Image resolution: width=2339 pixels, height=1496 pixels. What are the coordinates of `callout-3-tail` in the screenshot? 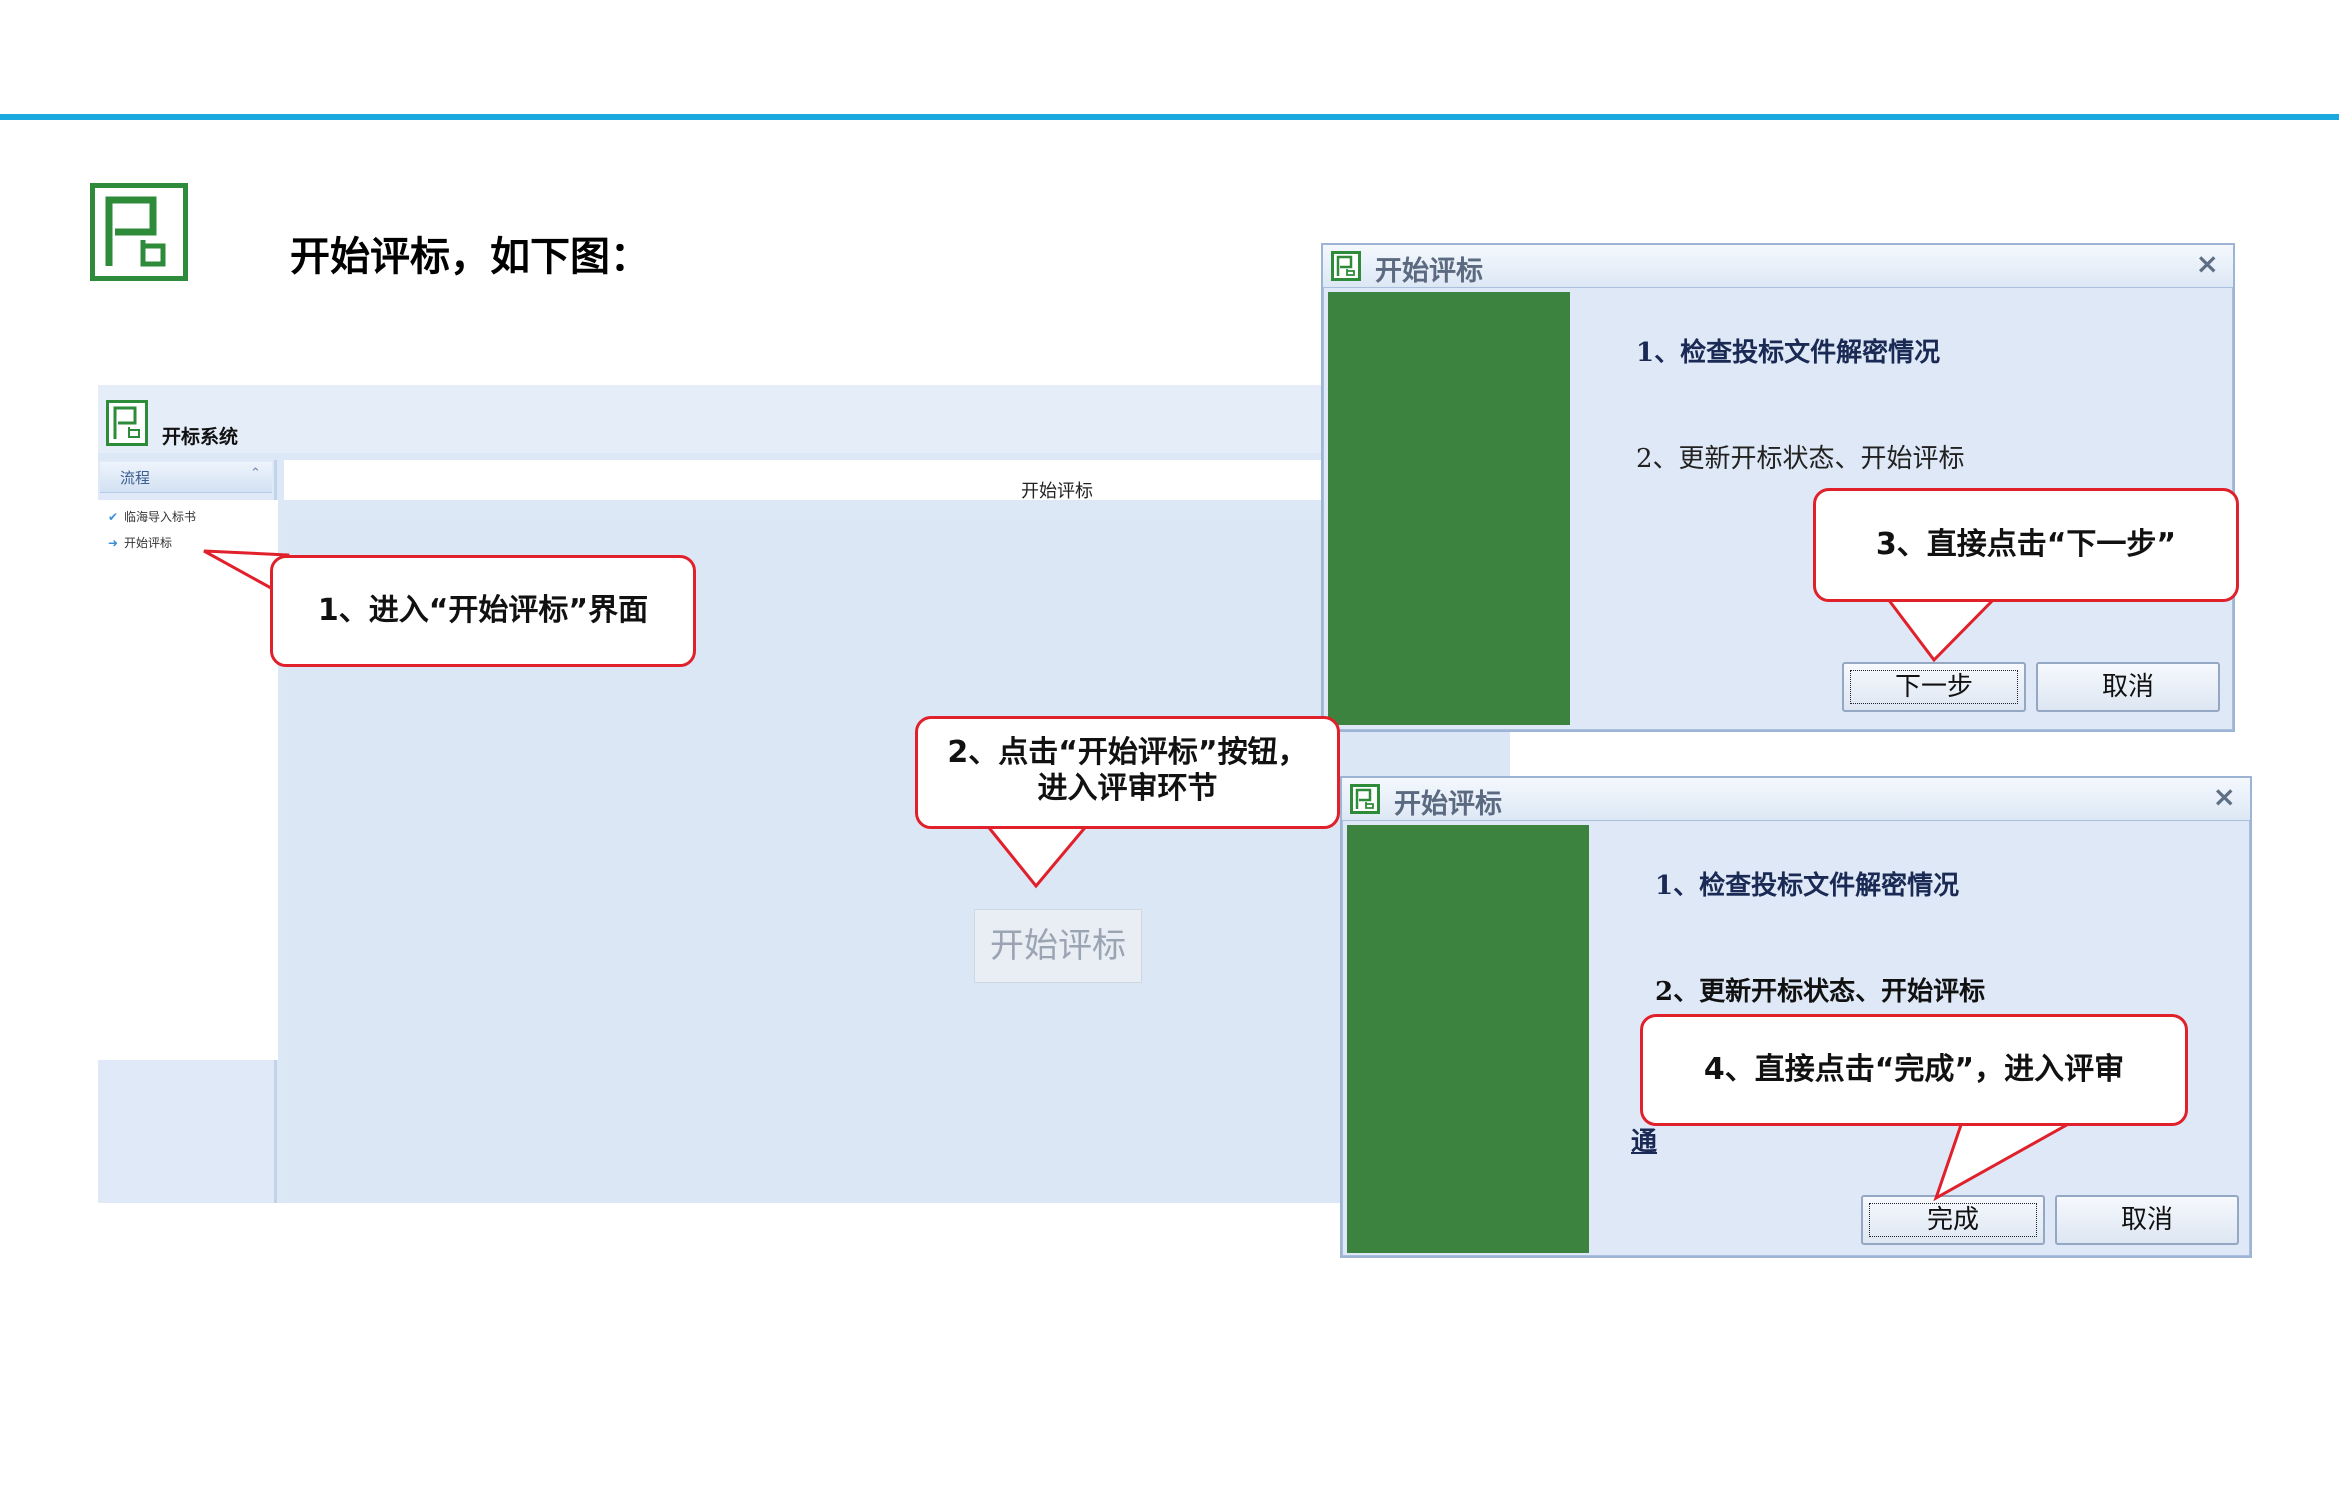 It's located at (1941, 630).